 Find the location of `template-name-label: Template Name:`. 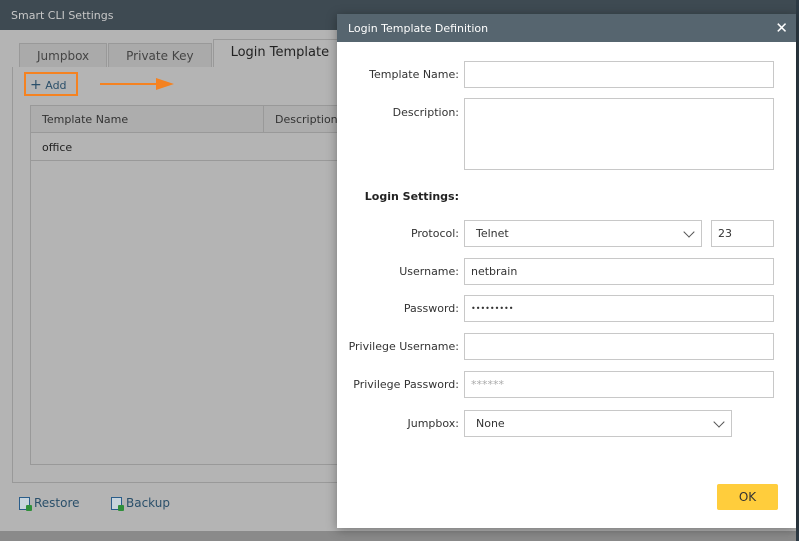

template-name-label: Template Name: is located at coordinates (414, 74).